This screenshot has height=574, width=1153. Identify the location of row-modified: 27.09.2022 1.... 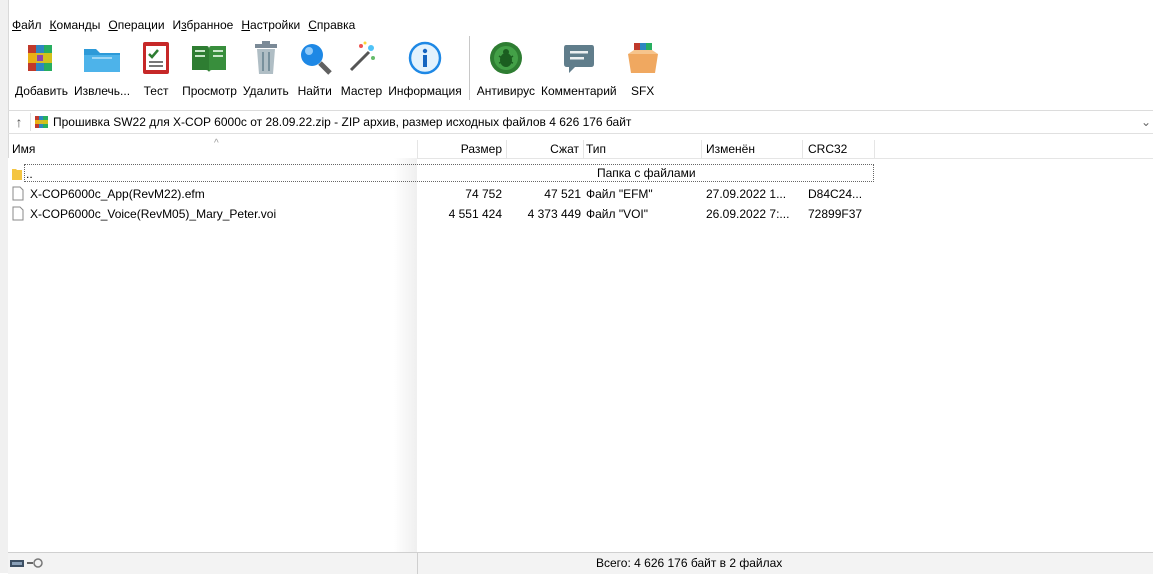
(746, 194).